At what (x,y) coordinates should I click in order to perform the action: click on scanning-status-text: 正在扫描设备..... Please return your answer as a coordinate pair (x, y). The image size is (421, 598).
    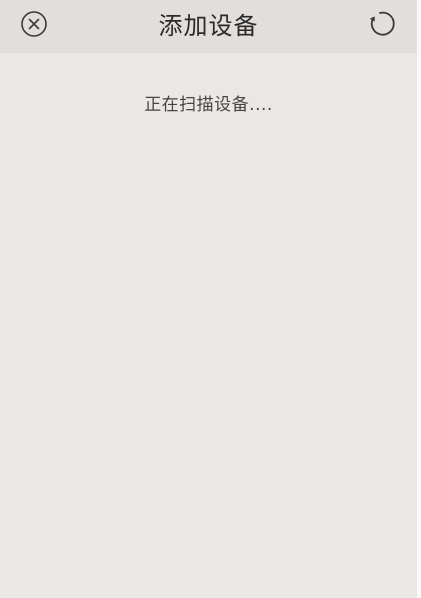
    Looking at the image, I should click on (208, 105).